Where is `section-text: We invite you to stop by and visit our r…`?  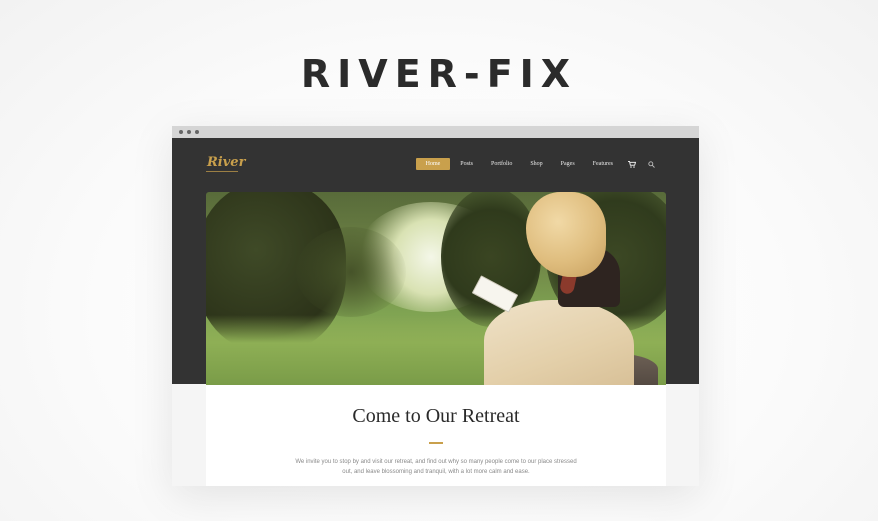 section-text: We invite you to stop by and visit our r… is located at coordinates (436, 467).